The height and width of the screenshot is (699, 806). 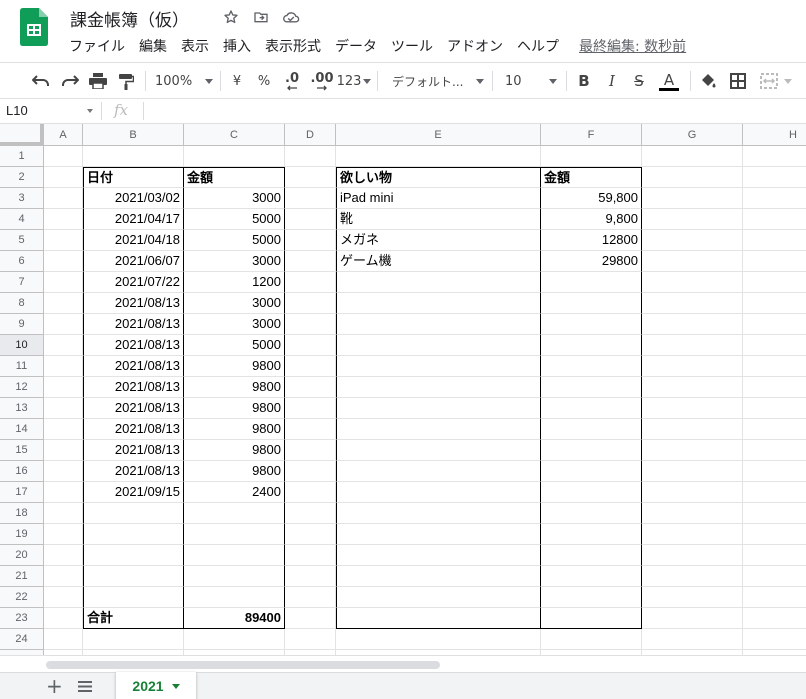 I want to click on column-header-a: A, so click(x=63, y=135).